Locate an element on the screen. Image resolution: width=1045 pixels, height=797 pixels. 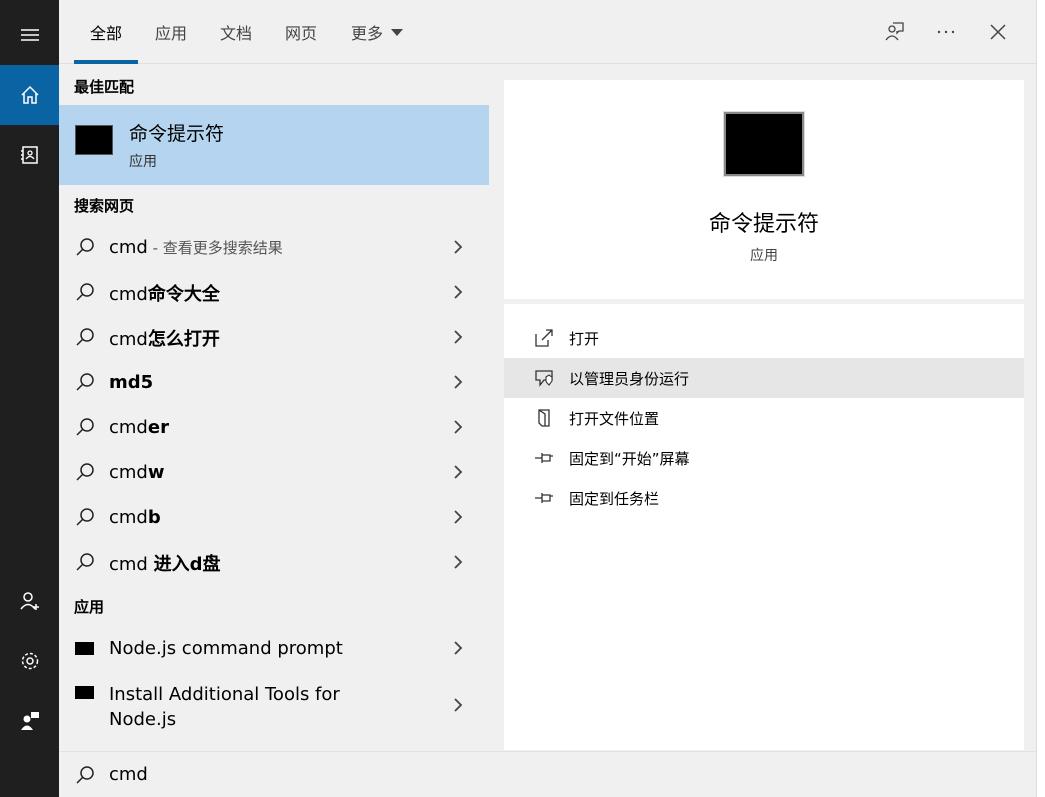
action-pin-to-taskbar: 固定到任务栏 is located at coordinates (764, 498).